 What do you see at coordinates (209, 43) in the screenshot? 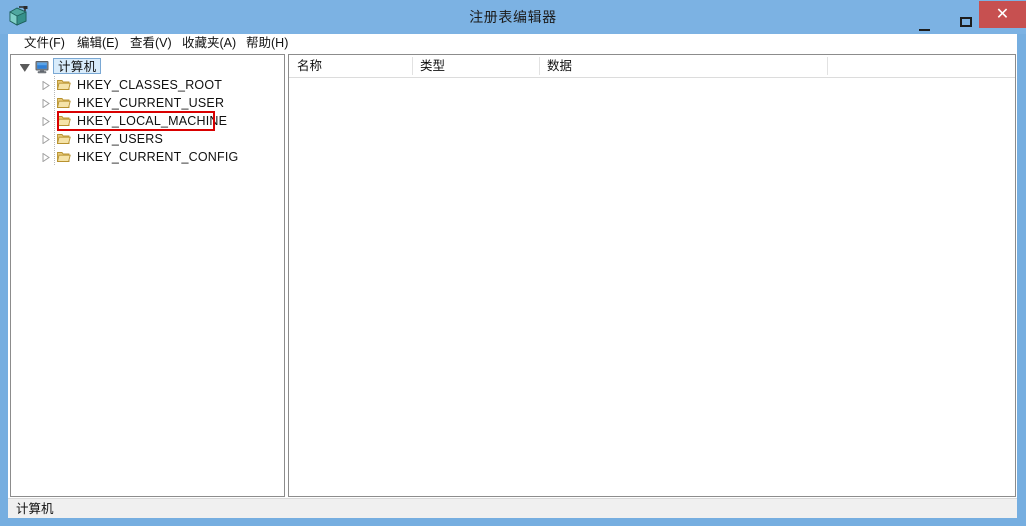
I see `menu-item-3: 收藏夹(A)` at bounding box center [209, 43].